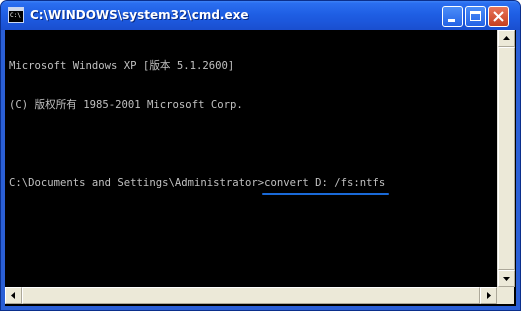 The height and width of the screenshot is (311, 521). What do you see at coordinates (126, 105) in the screenshot?
I see `console-line: (C) 版权所有 1985-2001 Microsoft Corp.` at bounding box center [126, 105].